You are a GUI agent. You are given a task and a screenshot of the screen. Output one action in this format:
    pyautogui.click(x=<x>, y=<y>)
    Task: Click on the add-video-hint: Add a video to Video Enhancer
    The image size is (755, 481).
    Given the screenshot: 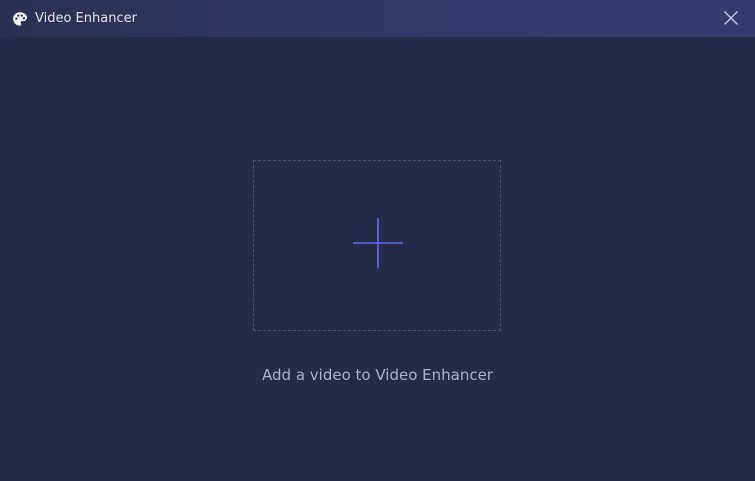 What is the action you would take?
    pyautogui.click(x=377, y=375)
    